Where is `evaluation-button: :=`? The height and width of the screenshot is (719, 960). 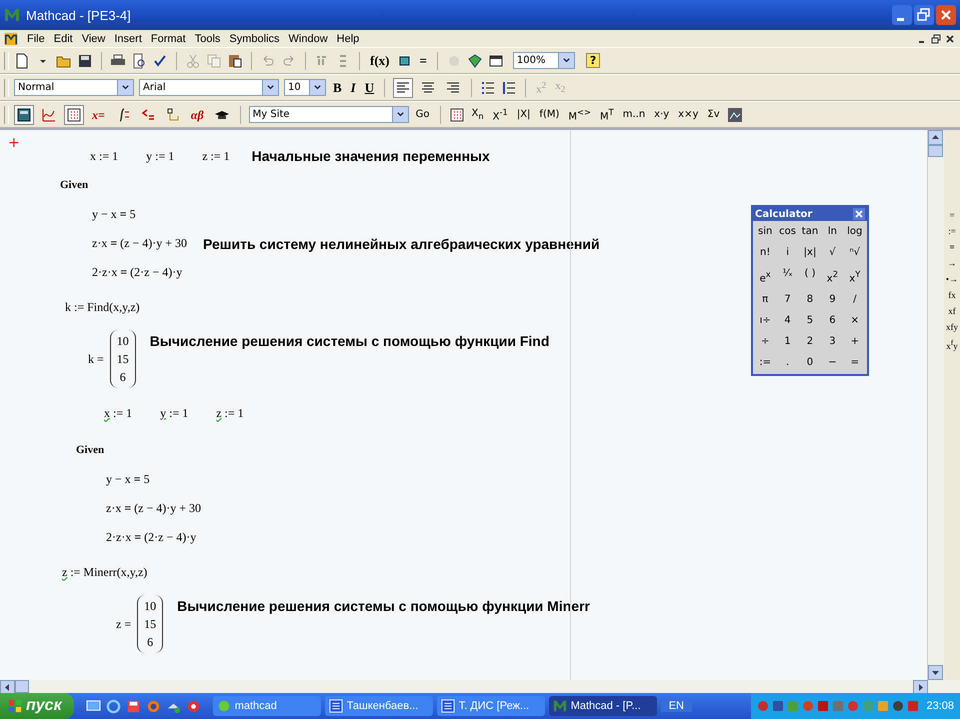 evaluation-button: := is located at coordinates (952, 231).